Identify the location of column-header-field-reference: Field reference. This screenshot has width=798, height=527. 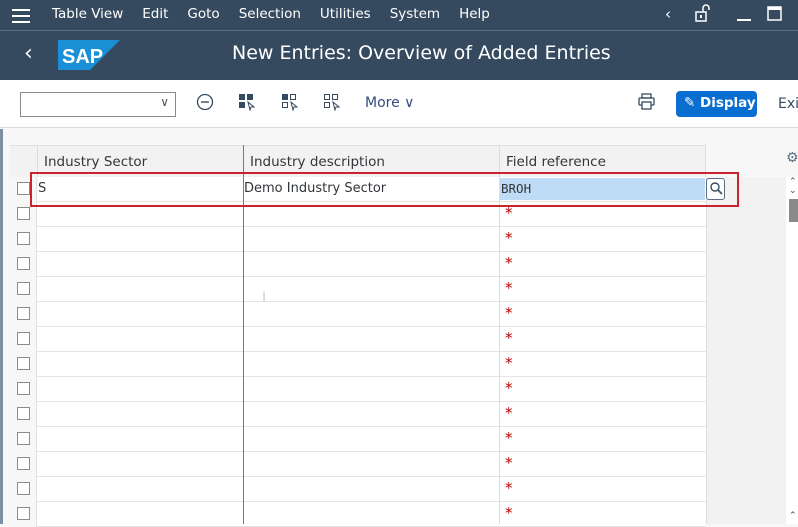
(556, 162).